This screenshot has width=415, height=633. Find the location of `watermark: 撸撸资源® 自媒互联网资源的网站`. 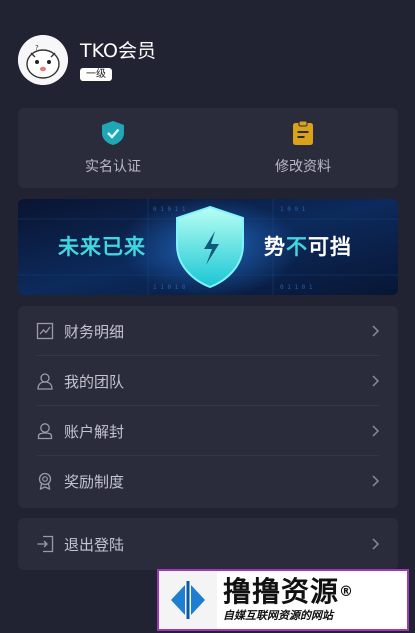

watermark: 撸撸资源® 自媒互联网资源的网站 is located at coordinates (283, 600).